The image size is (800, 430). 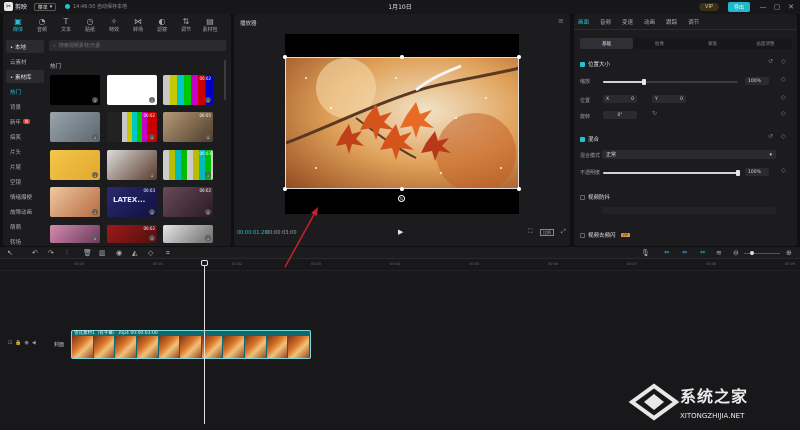 I want to click on lock-icon: ⊡, so click(x=10, y=343).